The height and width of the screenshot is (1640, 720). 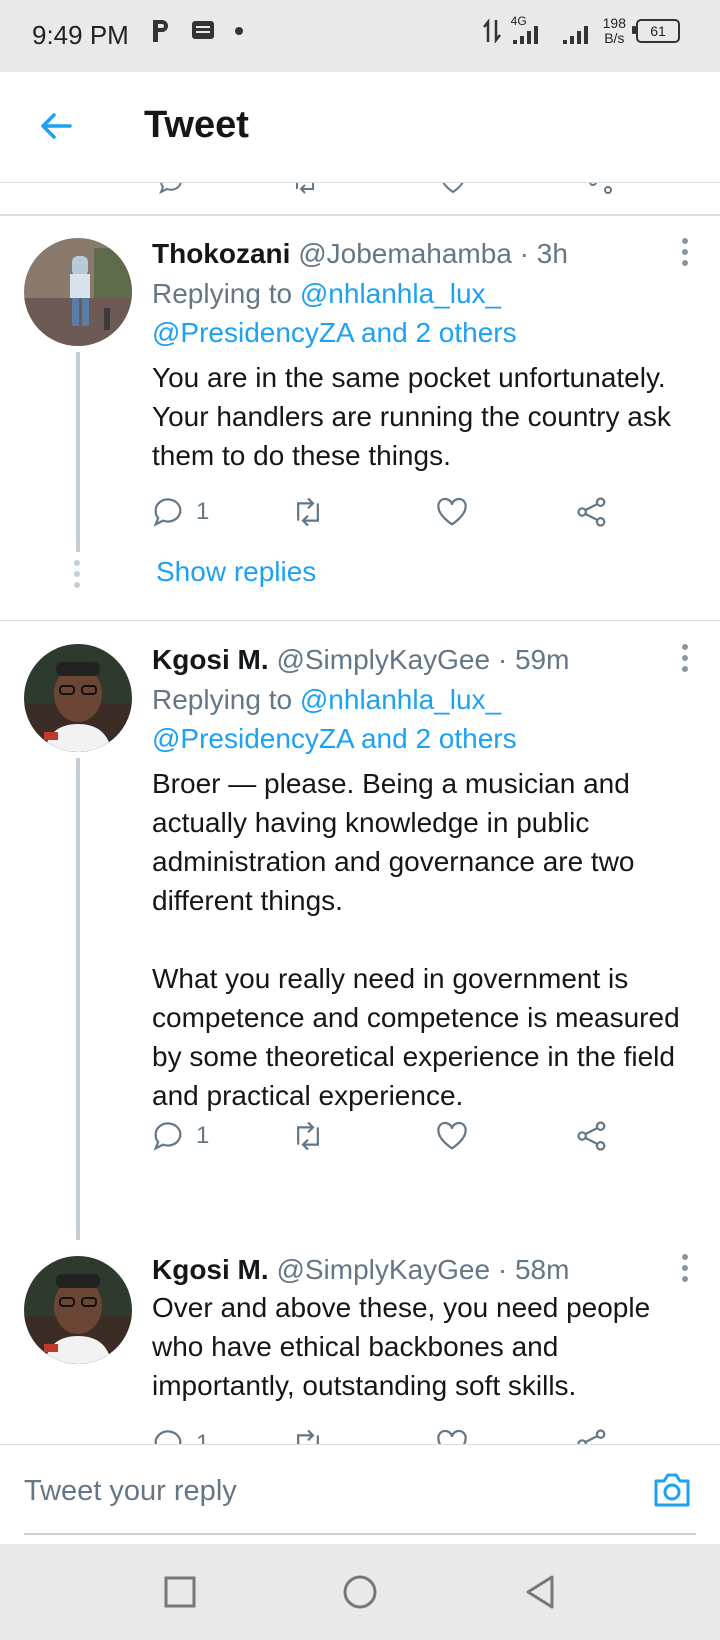 I want to click on status-bar: 9:49 PM 4G 198 B/s 61, so click(x=360, y=36).